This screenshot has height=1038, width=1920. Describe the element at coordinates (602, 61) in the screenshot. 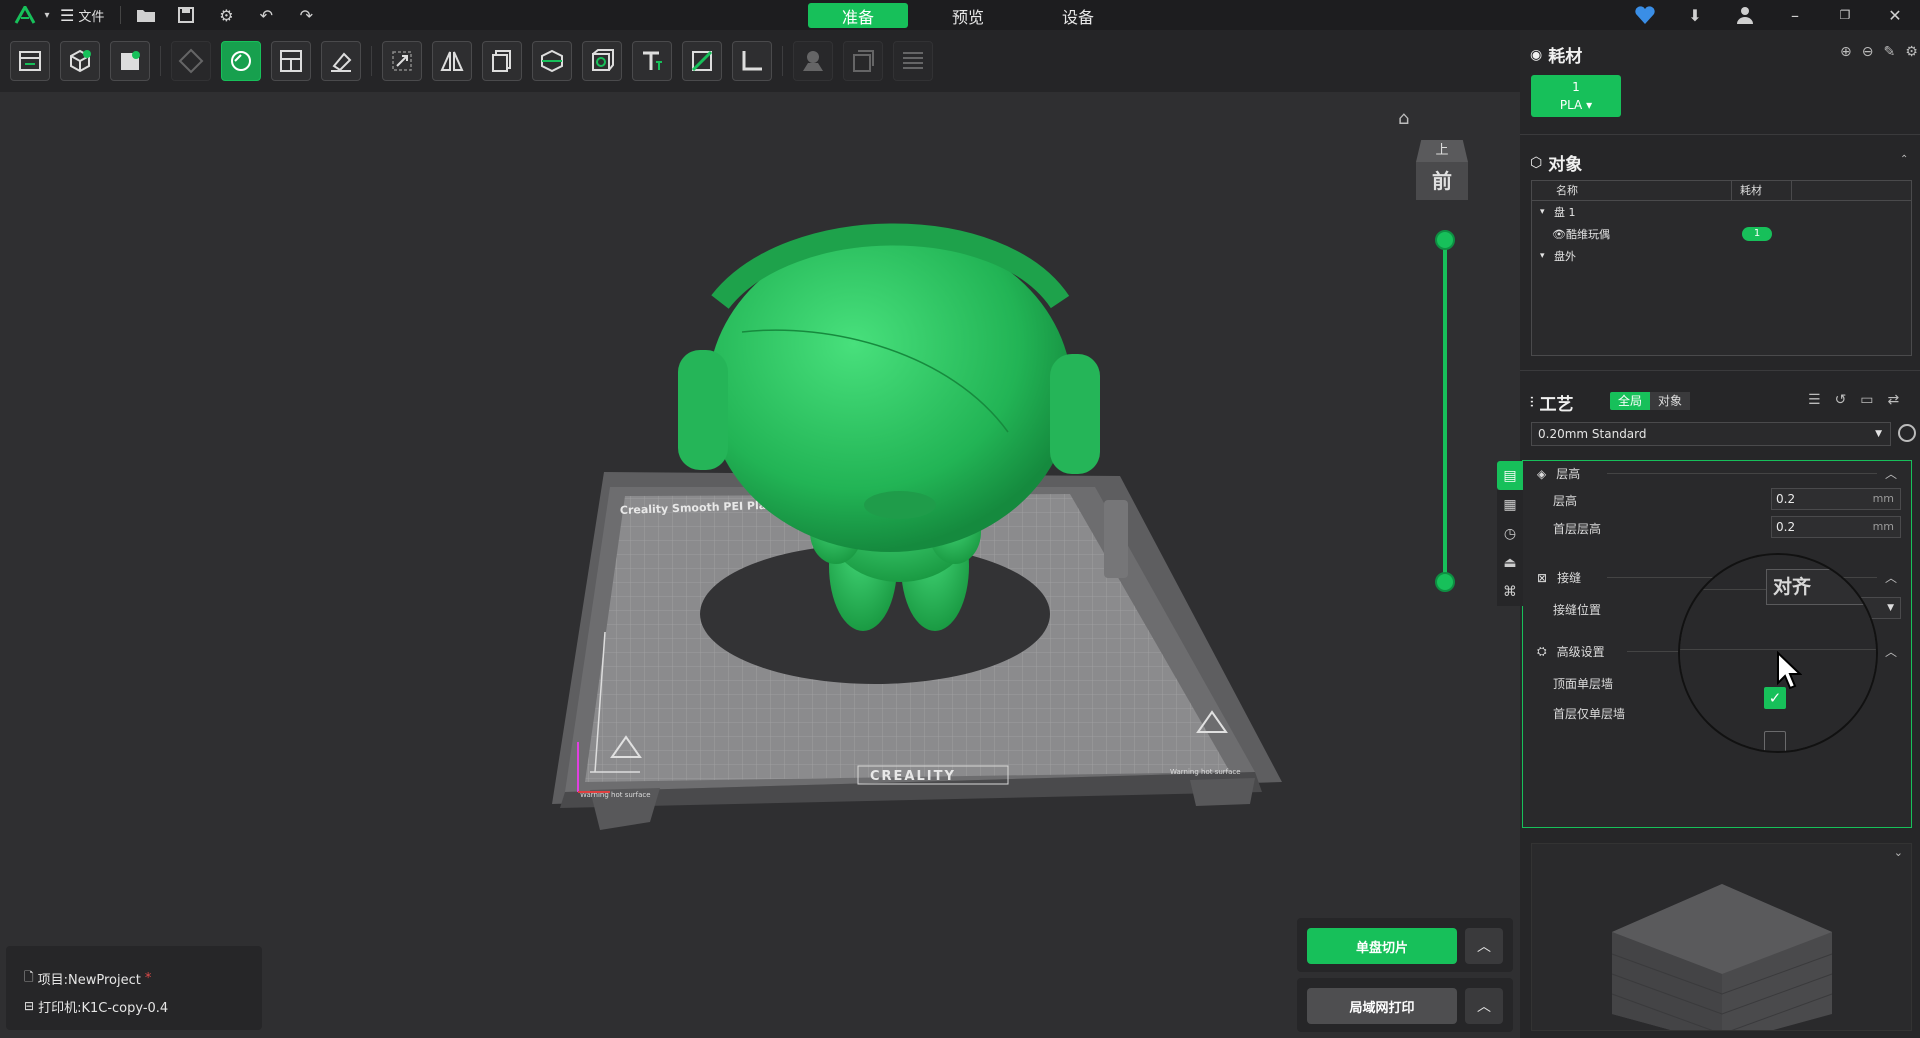

I see `hollow-icon` at that location.